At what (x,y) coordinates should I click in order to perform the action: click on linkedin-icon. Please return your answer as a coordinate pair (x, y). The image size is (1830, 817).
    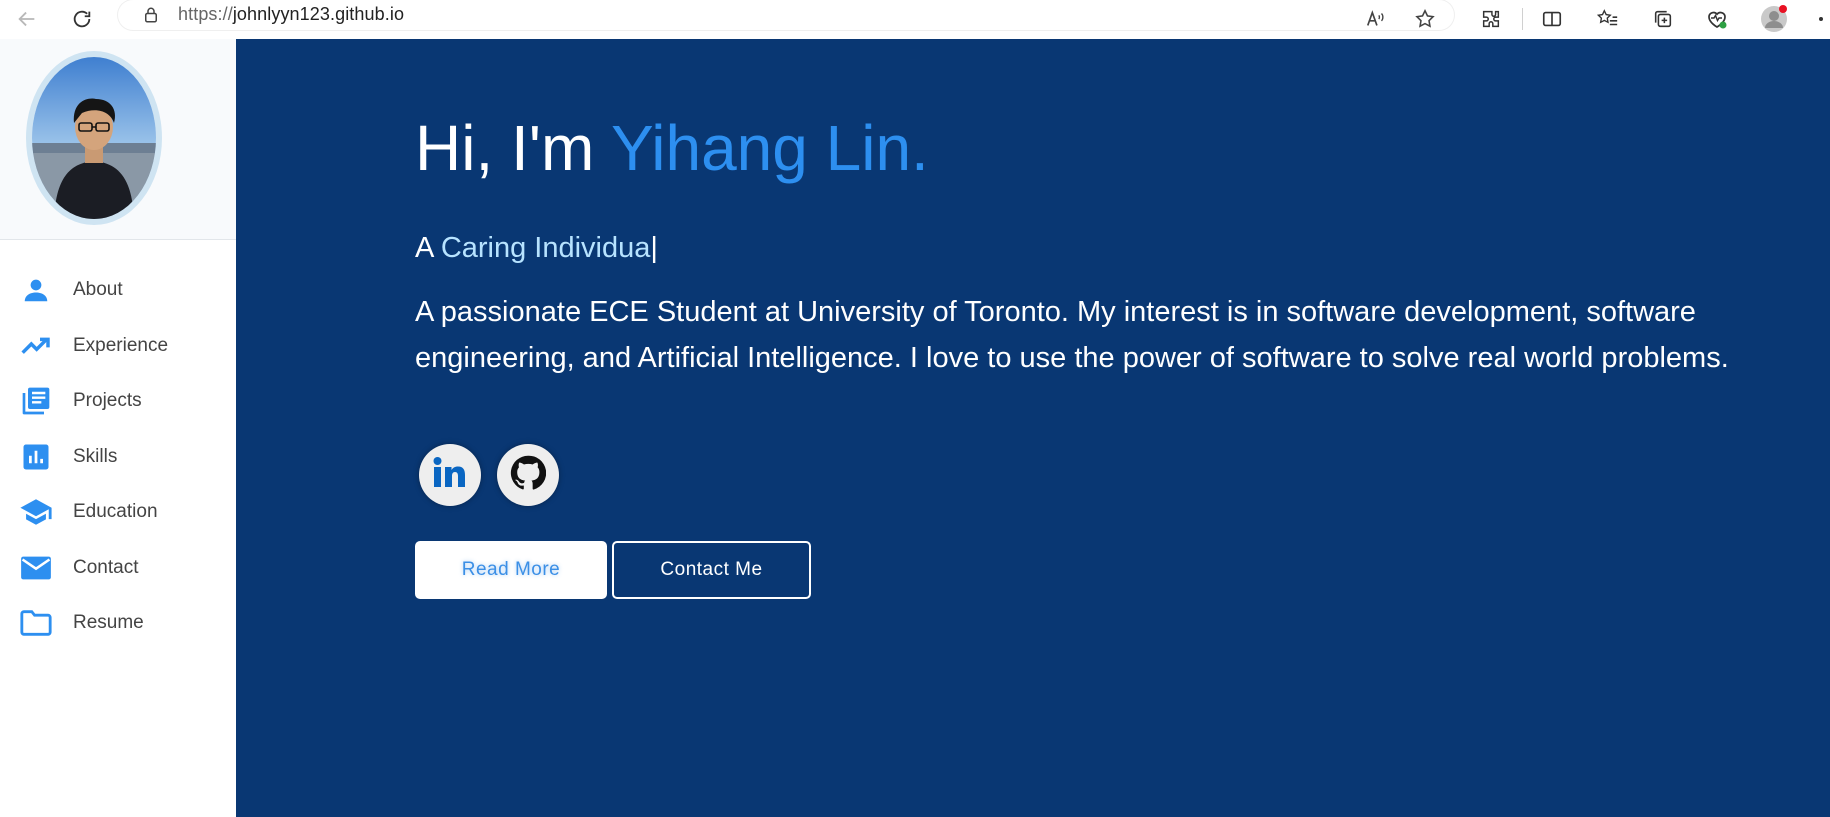
    Looking at the image, I should click on (450, 475).